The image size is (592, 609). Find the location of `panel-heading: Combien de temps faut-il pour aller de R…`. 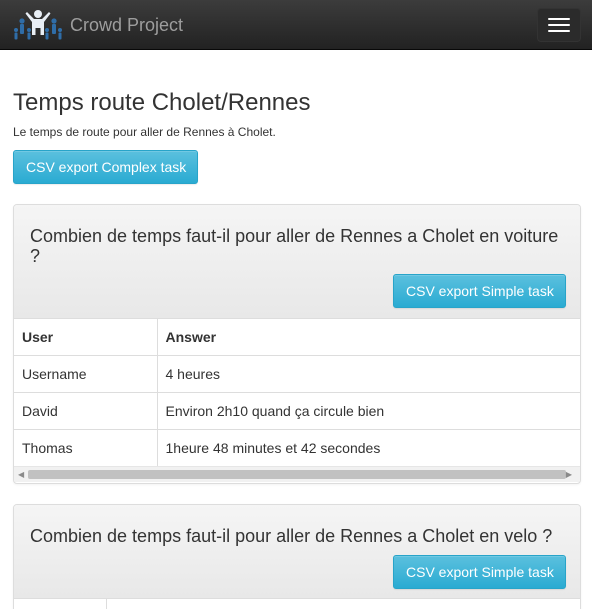

panel-heading: Combien de temps faut-il pour aller de R… is located at coordinates (297, 552).